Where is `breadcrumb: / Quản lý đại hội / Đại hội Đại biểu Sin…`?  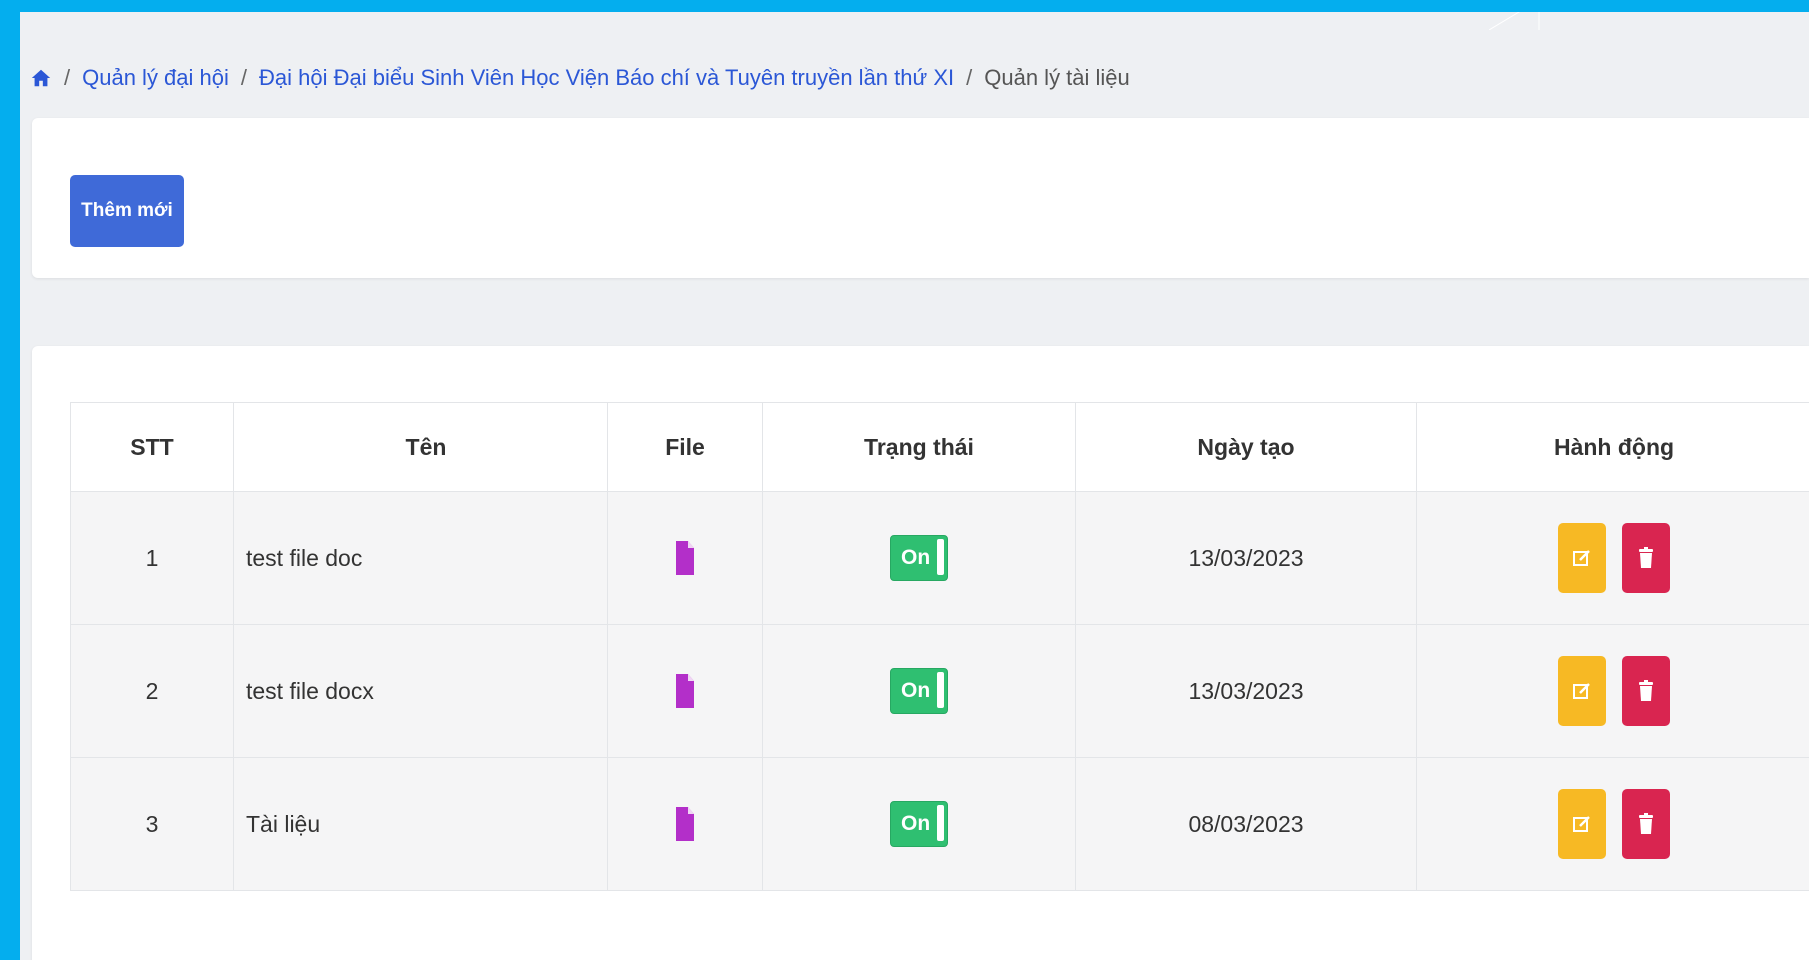
breadcrumb: / Quản lý đại hội / Đại hội Đại biểu Sin… is located at coordinates (580, 78).